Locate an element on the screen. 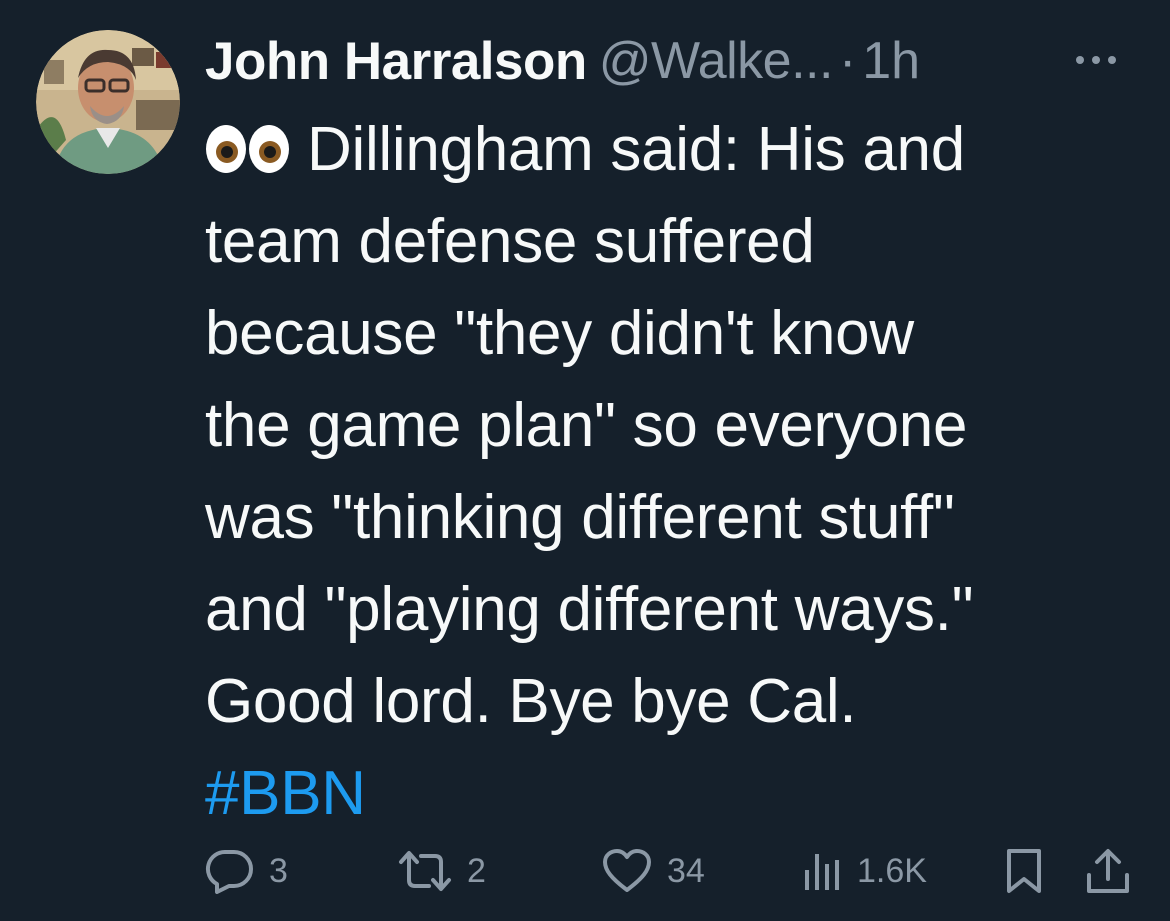 This screenshot has height=921, width=1170. action-bar: 3 2 34 1.6K is located at coordinates (675, 871).